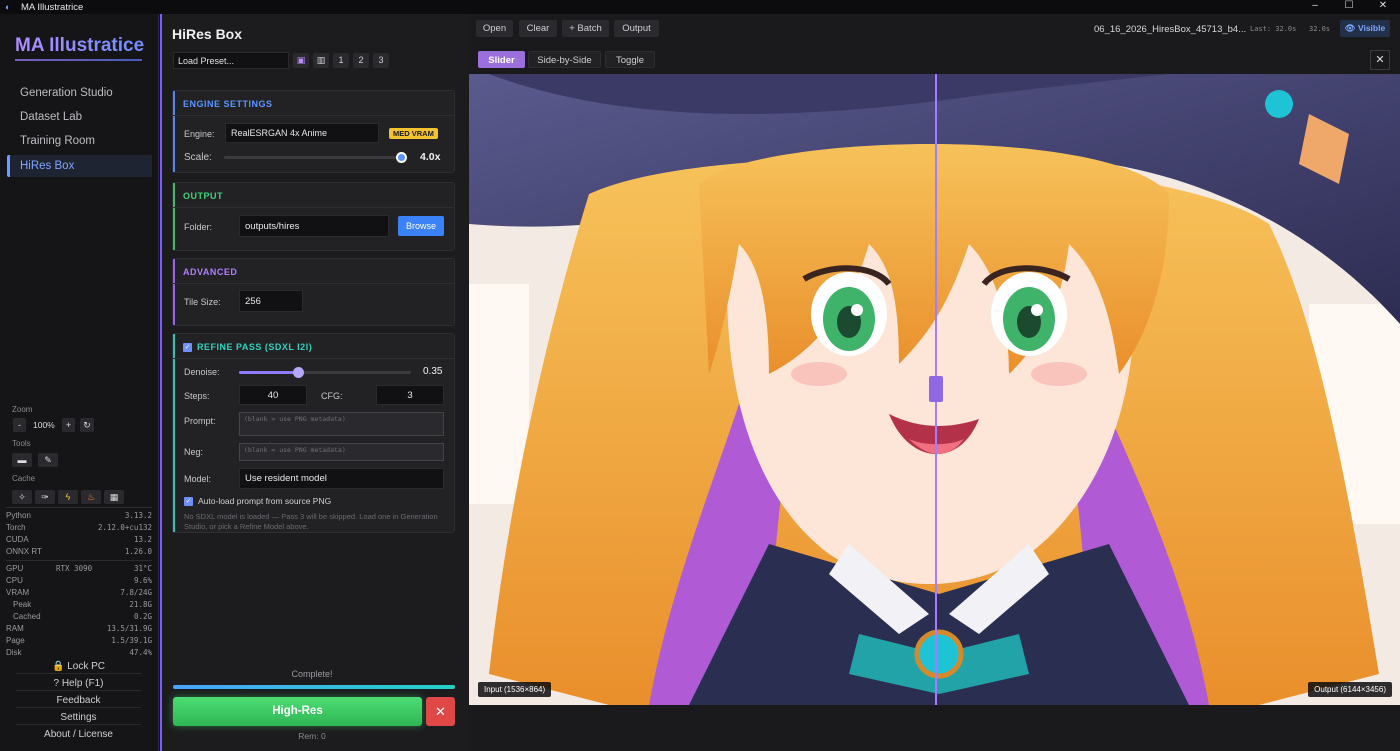  I want to click on prompt-label: Prompt:, so click(200, 421).